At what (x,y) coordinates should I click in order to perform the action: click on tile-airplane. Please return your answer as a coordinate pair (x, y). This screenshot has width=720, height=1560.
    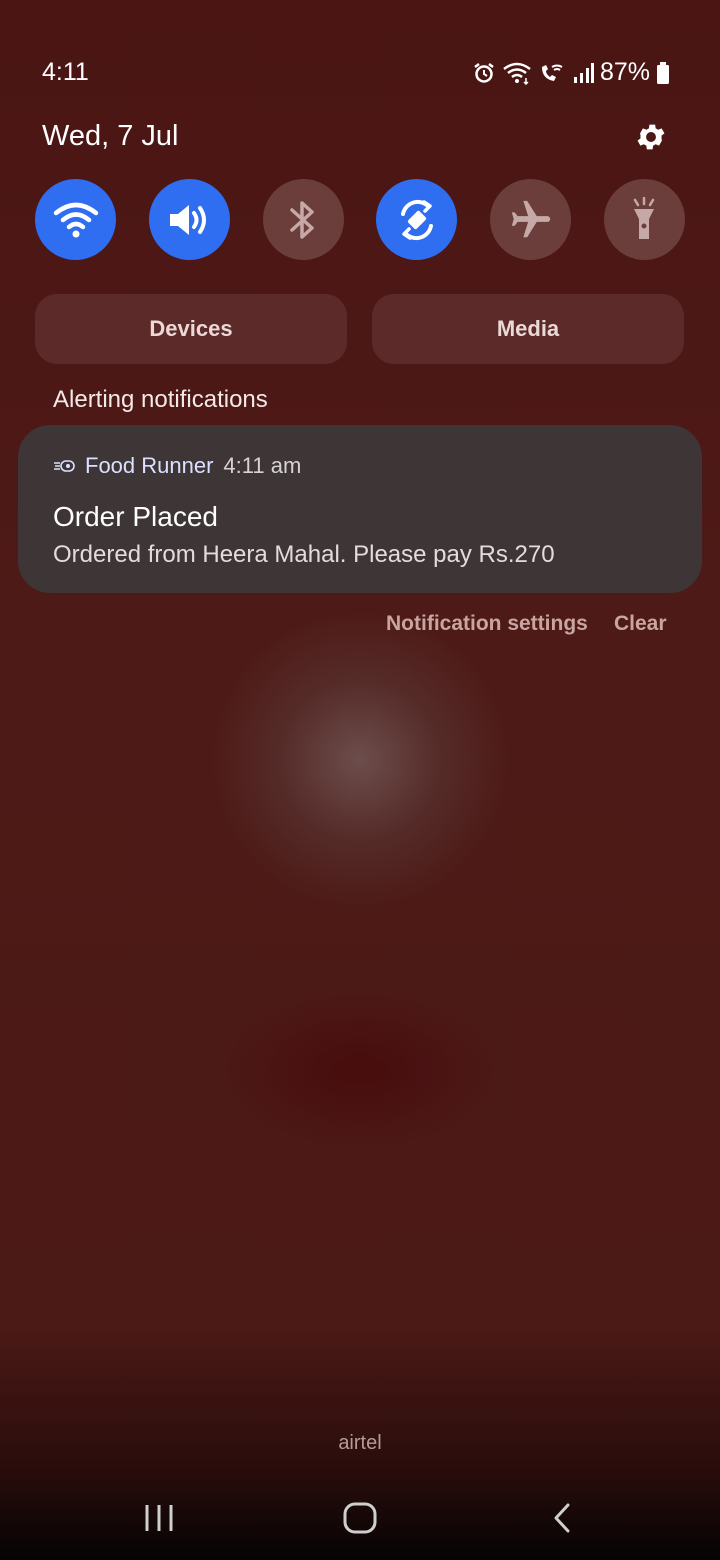
    Looking at the image, I should click on (531, 219).